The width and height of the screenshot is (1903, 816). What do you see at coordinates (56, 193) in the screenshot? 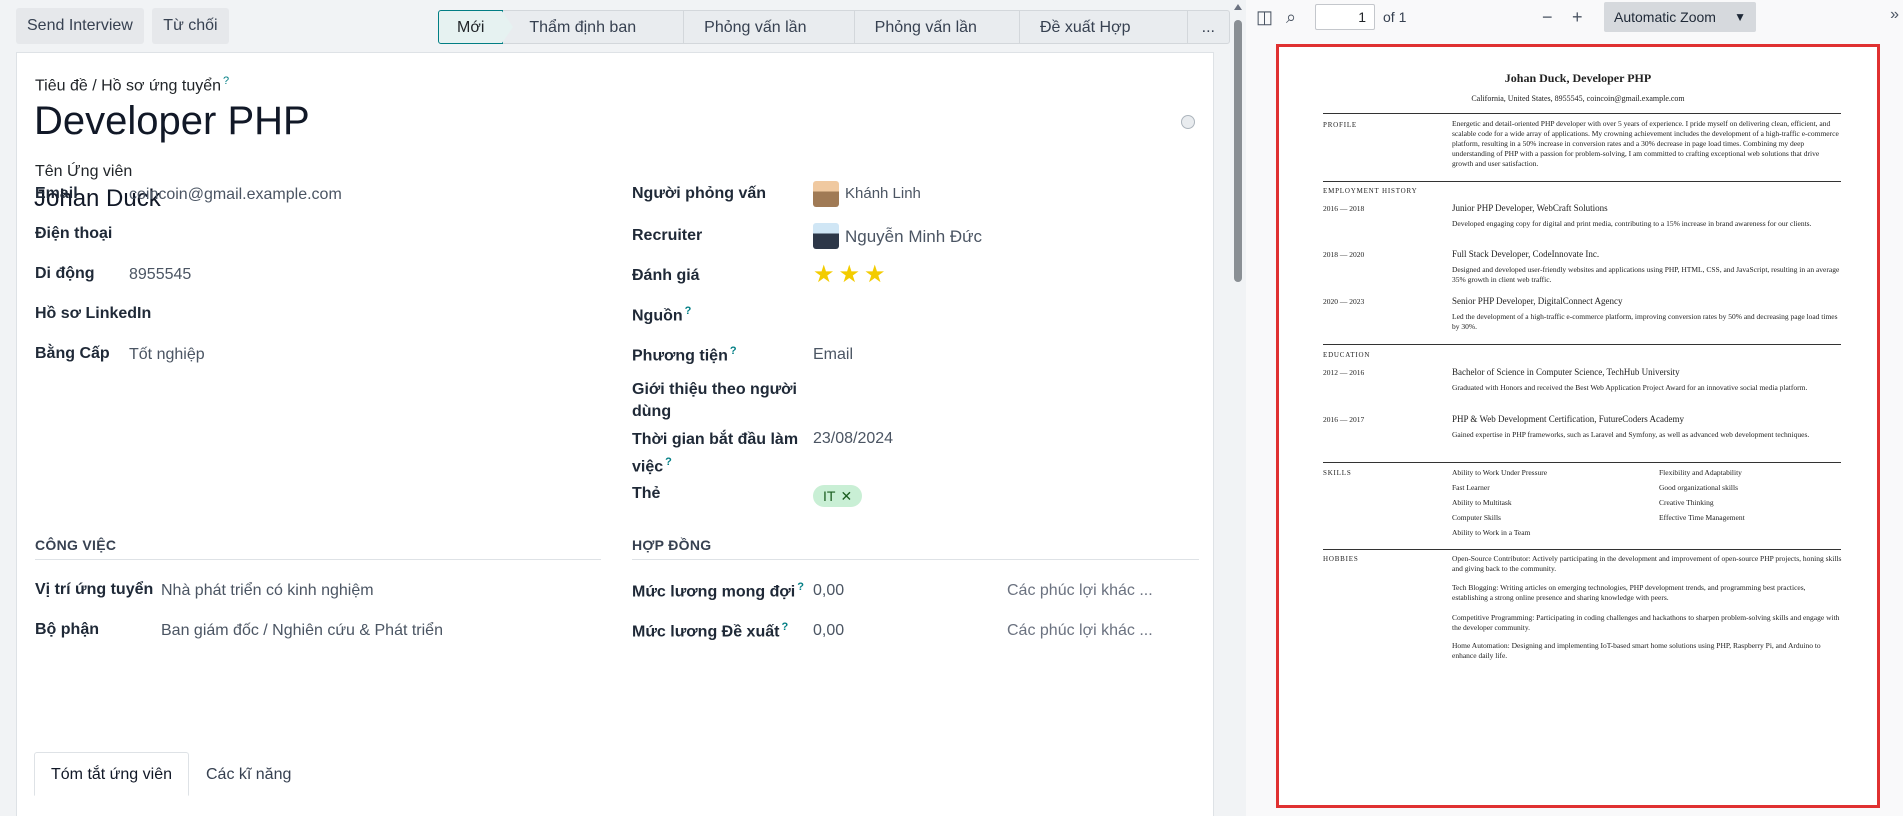
I see `email-label: Email` at bounding box center [56, 193].